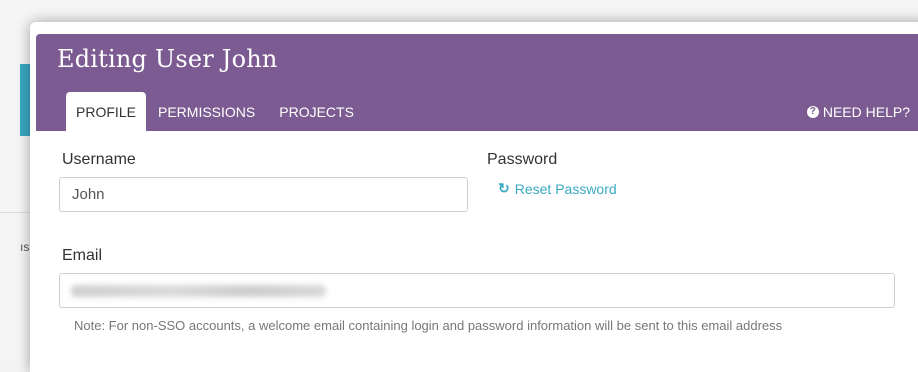  What do you see at coordinates (263, 194) in the screenshot?
I see `username-input` at bounding box center [263, 194].